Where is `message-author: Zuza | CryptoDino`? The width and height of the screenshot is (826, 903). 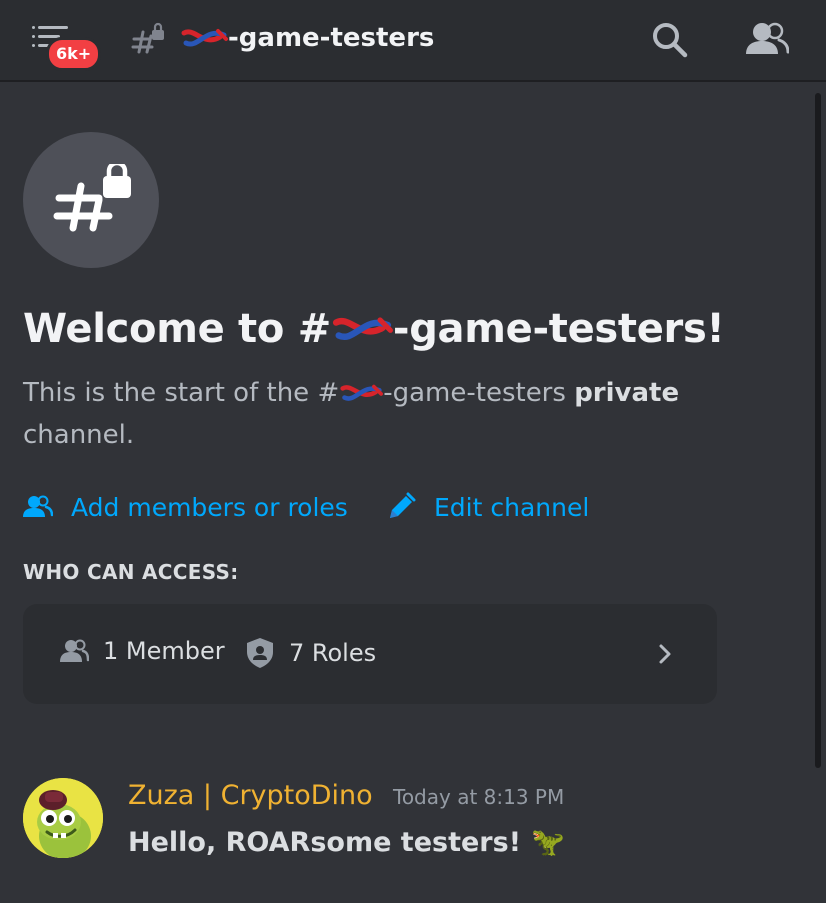 message-author: Zuza | CryptoDino is located at coordinates (250, 796).